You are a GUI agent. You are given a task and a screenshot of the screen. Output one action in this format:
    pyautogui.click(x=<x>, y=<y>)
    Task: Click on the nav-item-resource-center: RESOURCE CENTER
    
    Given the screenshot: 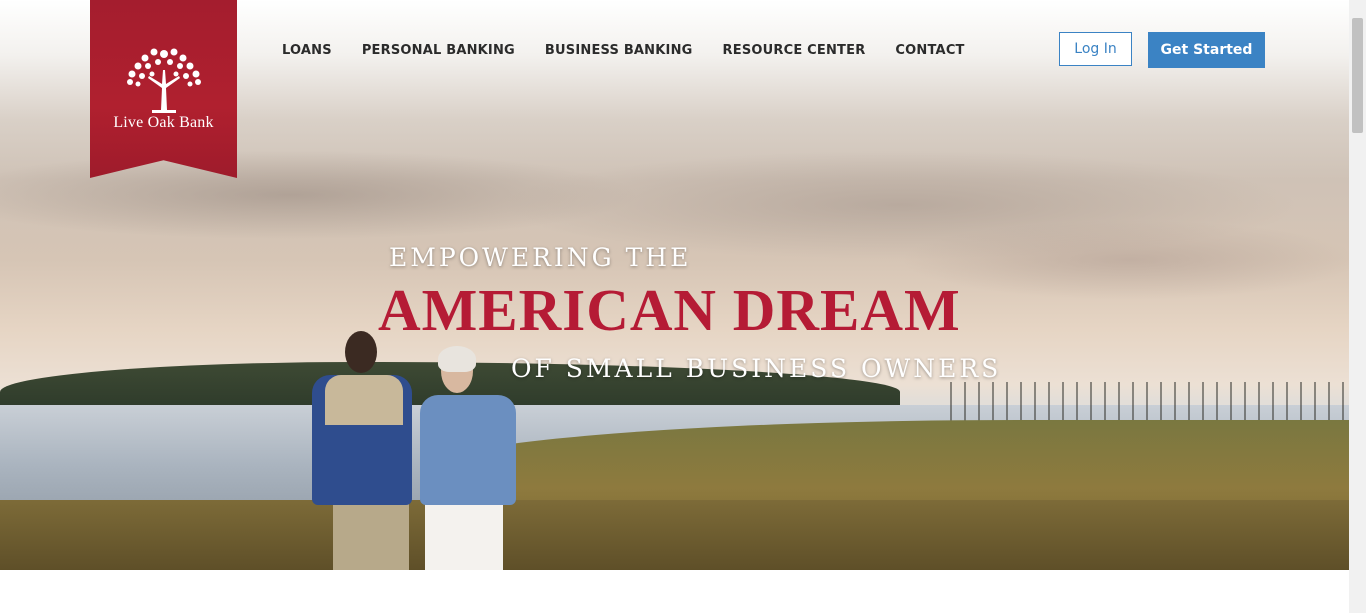 What is the action you would take?
    pyautogui.click(x=794, y=50)
    